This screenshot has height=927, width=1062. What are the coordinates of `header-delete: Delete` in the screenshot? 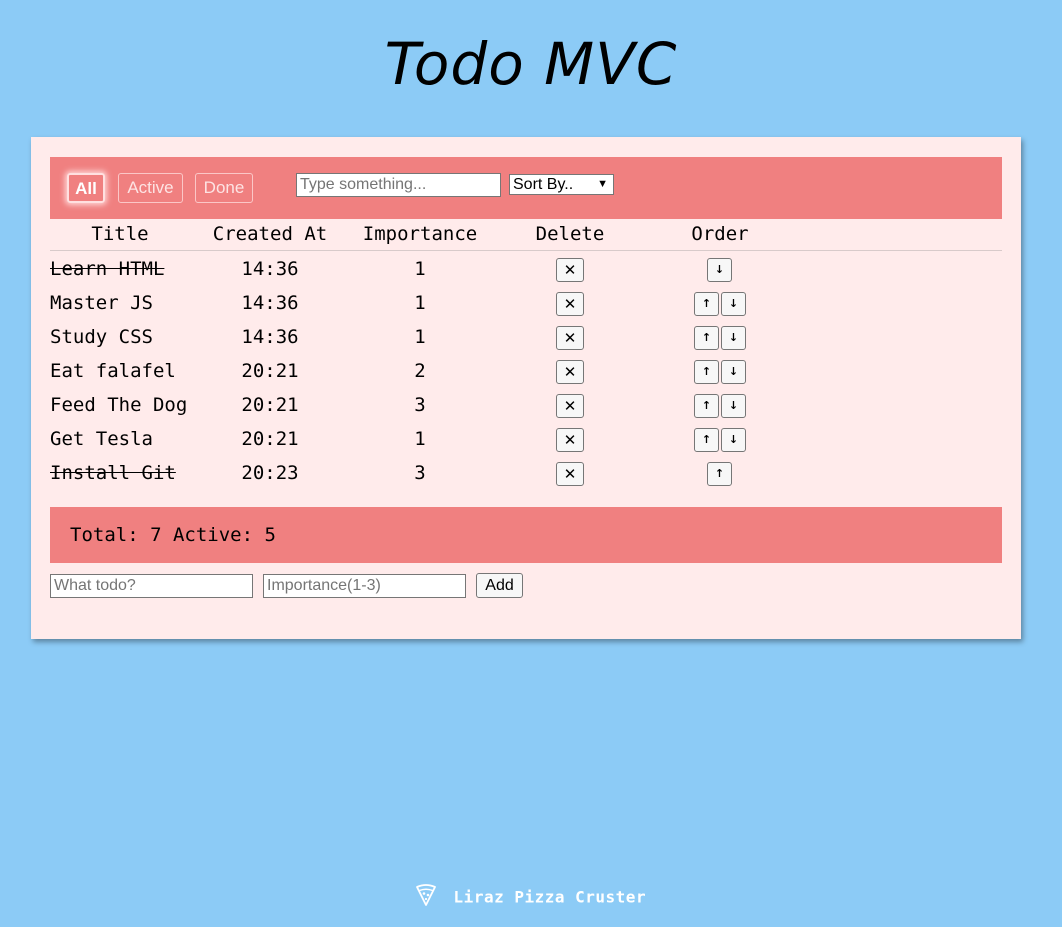 It's located at (570, 234).